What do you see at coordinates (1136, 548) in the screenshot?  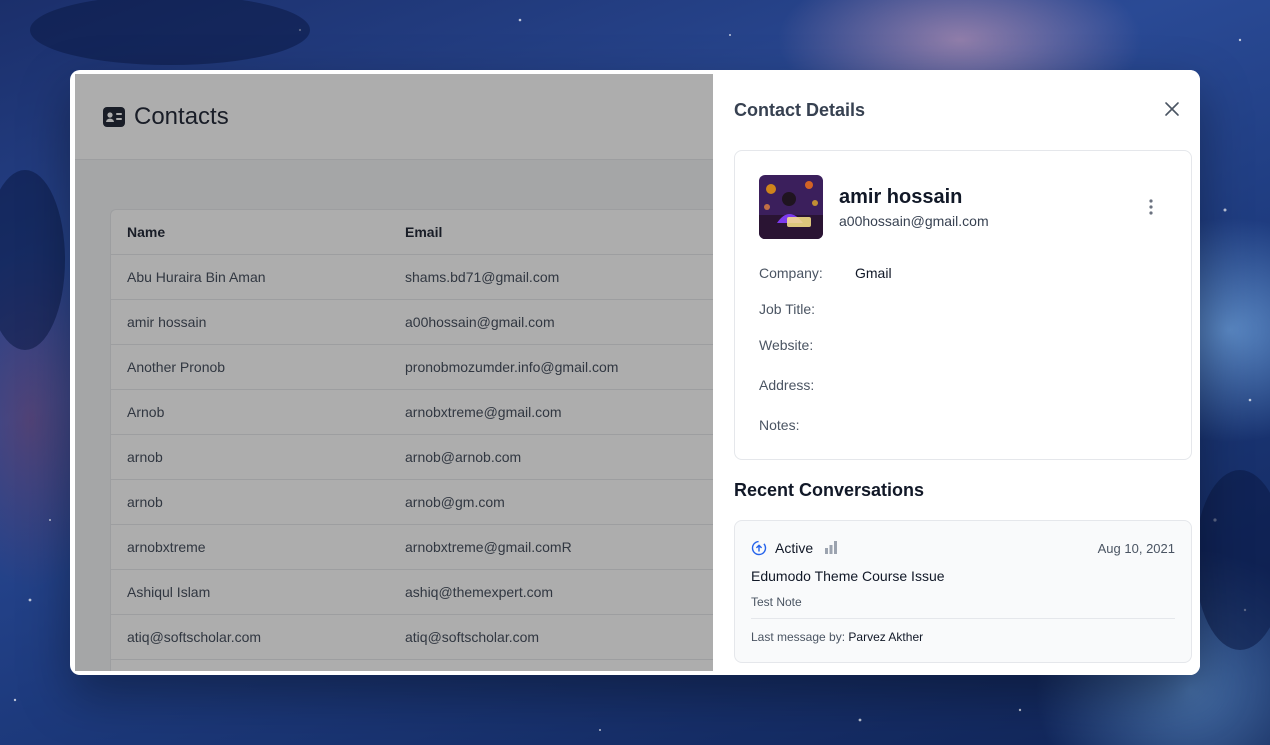 I see `conversation-date: Aug 10, 2021` at bounding box center [1136, 548].